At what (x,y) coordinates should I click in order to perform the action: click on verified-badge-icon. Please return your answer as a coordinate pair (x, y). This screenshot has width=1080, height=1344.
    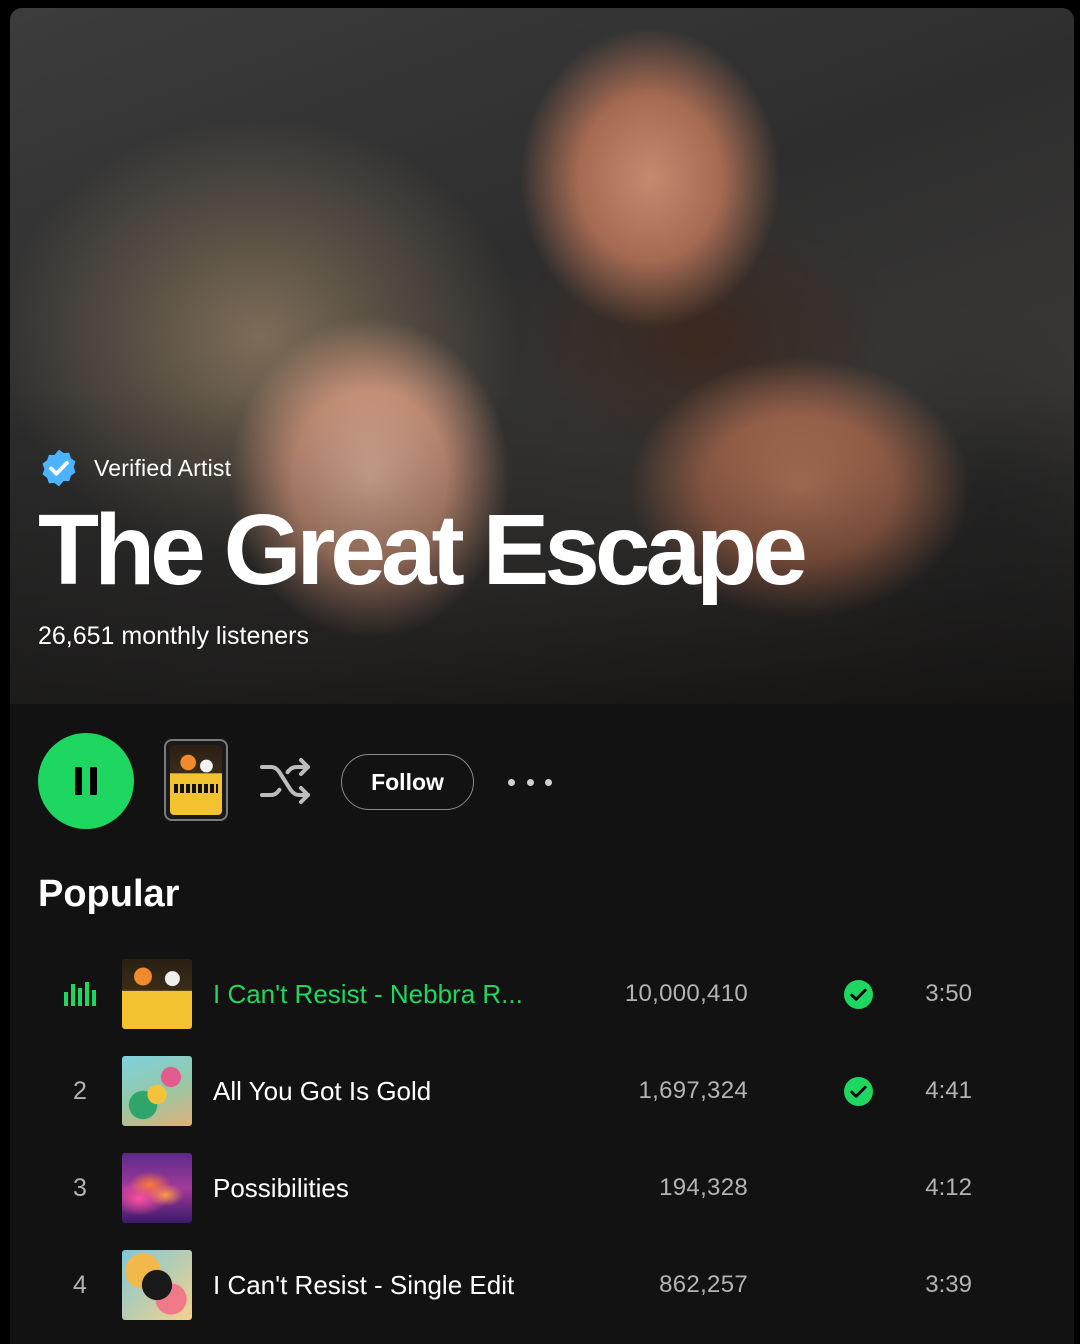
    Looking at the image, I should click on (59, 468).